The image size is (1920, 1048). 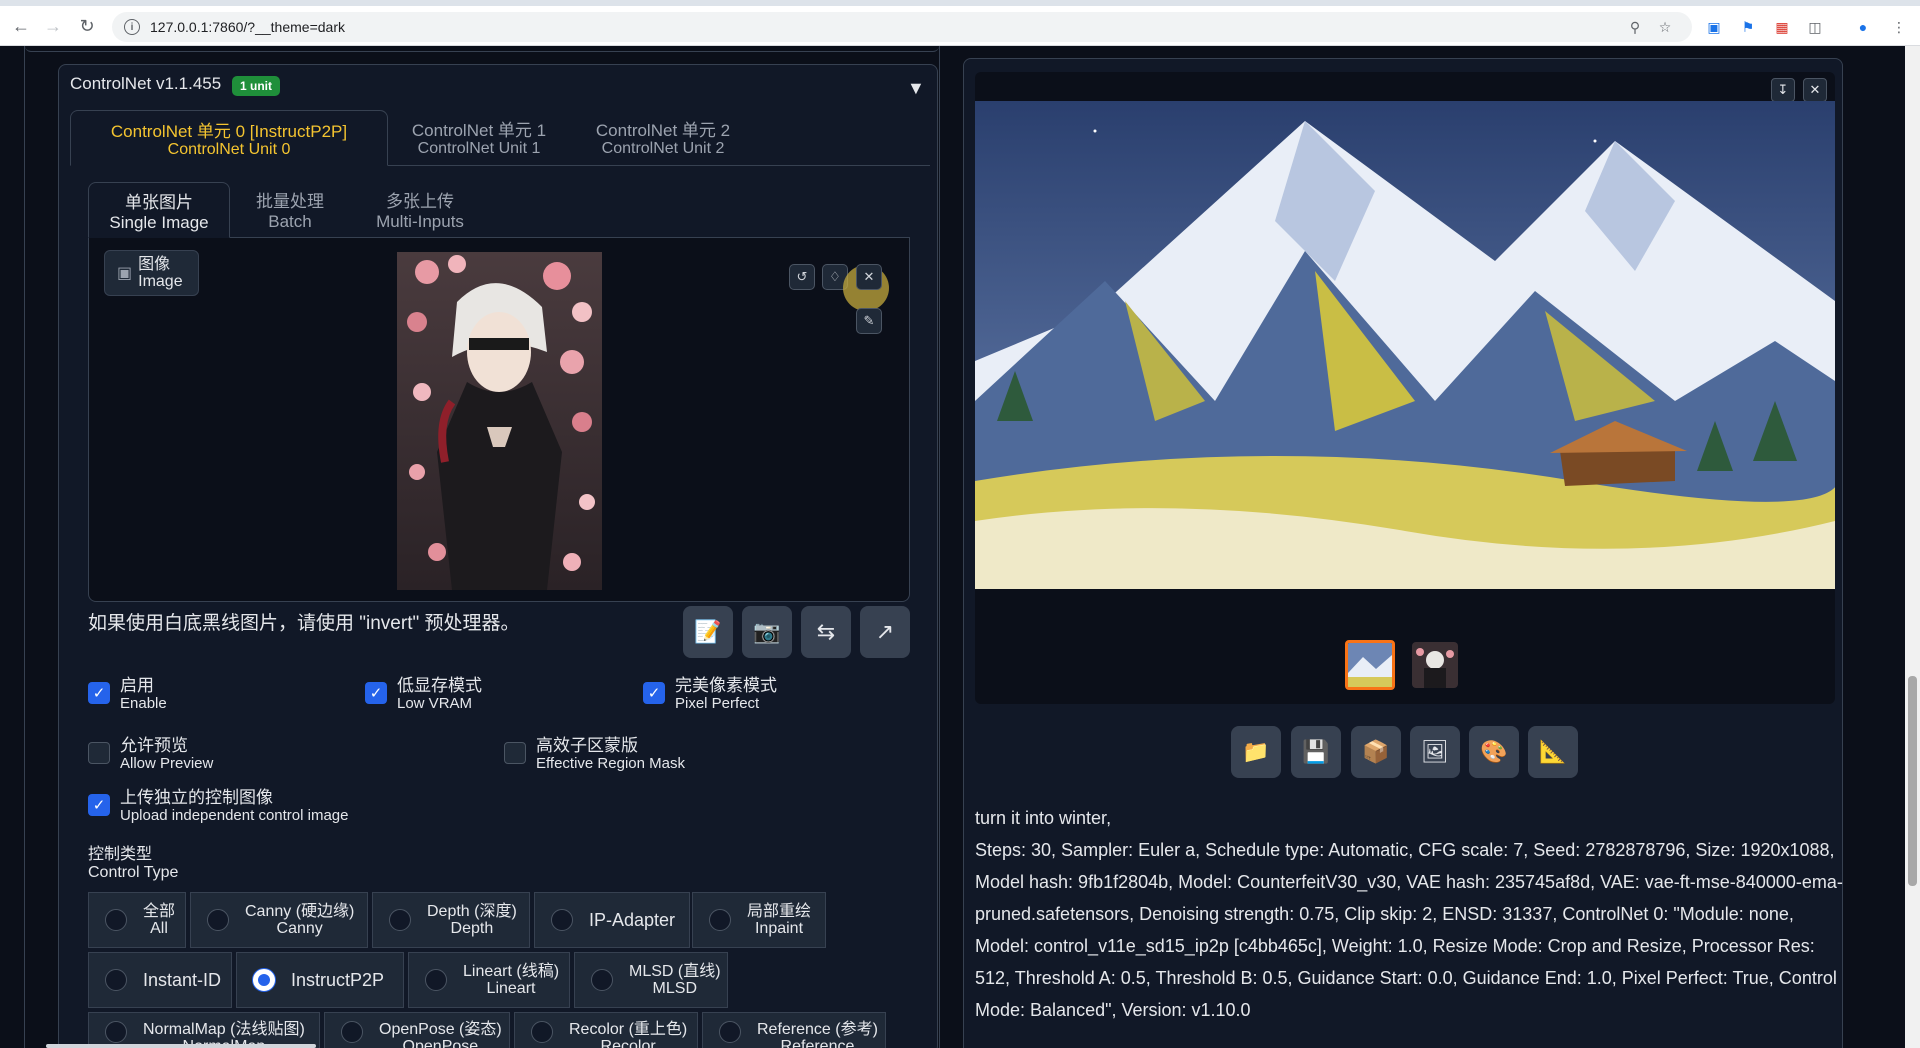 What do you see at coordinates (160, 980) in the screenshot?
I see `radio-instant-id: Instant-ID` at bounding box center [160, 980].